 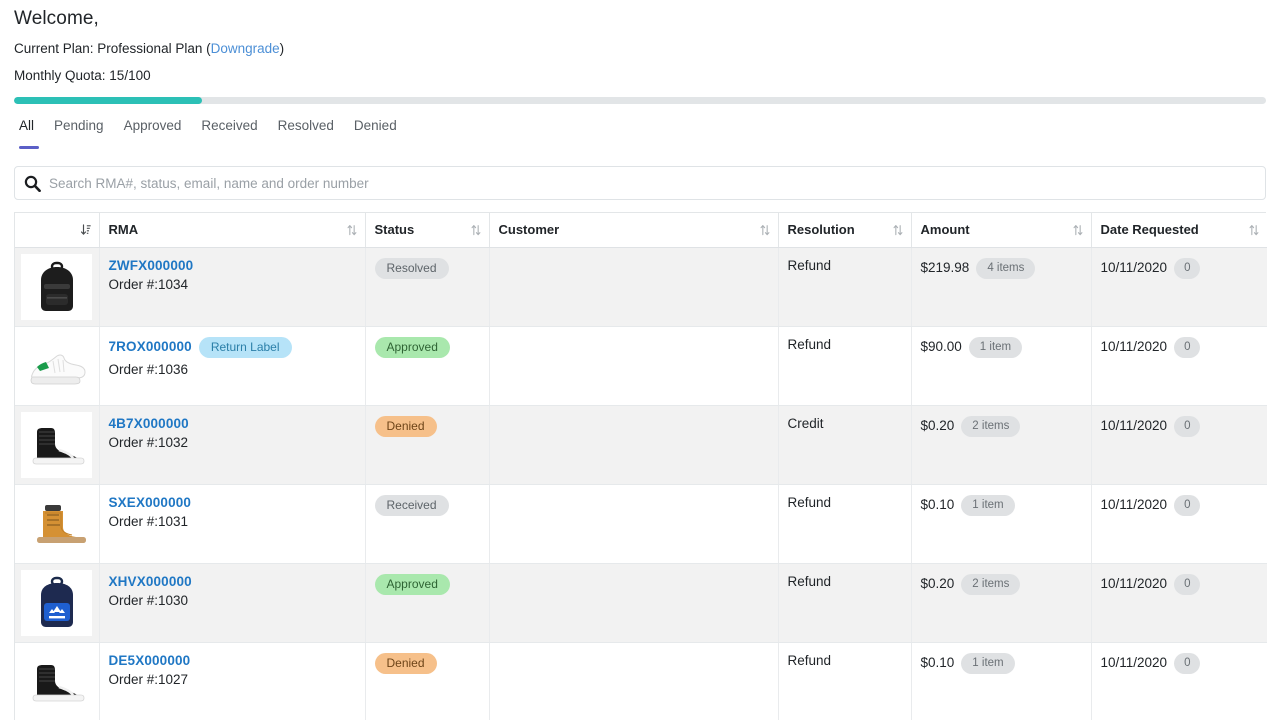 I want to click on order-number: Order #:1027, so click(x=148, y=679).